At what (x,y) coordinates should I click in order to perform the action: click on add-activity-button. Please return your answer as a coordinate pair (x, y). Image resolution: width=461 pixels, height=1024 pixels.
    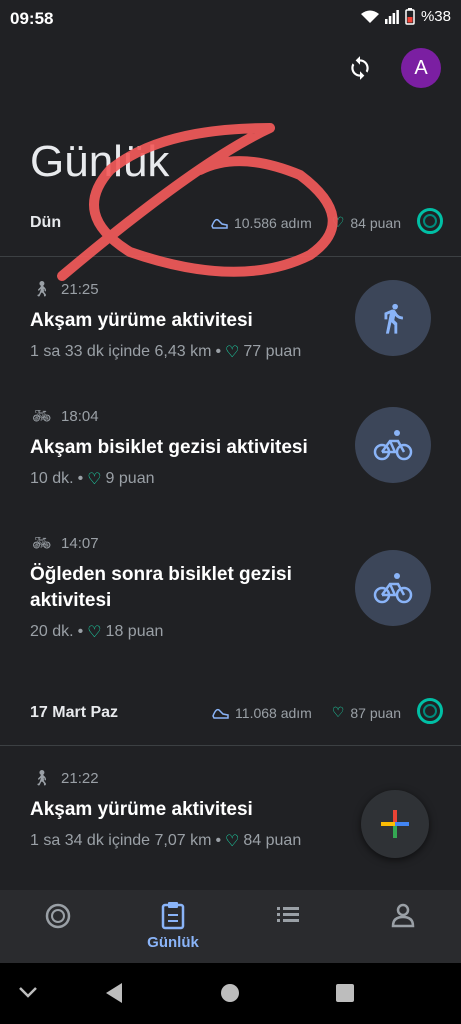
    Looking at the image, I should click on (395, 824).